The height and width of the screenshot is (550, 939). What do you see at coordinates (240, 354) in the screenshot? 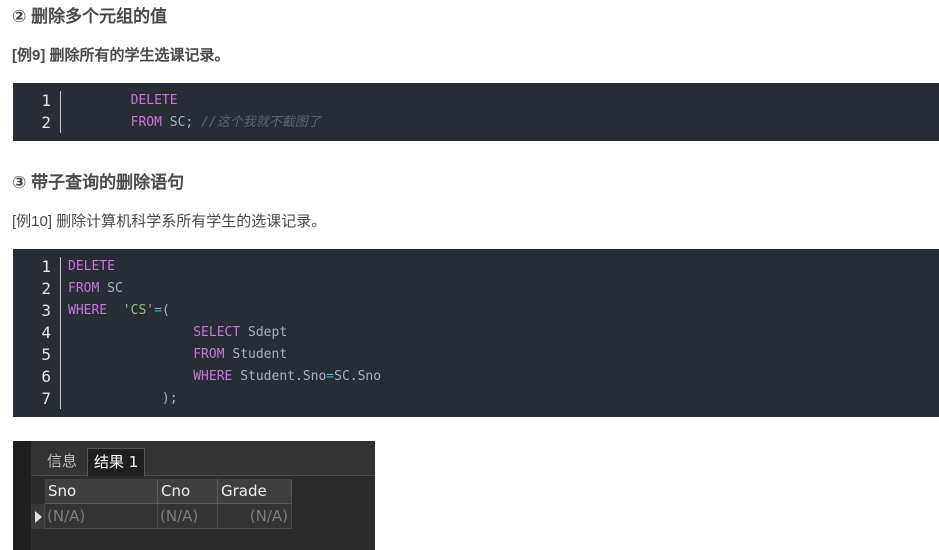
I see `code-line: FROM Student` at bounding box center [240, 354].